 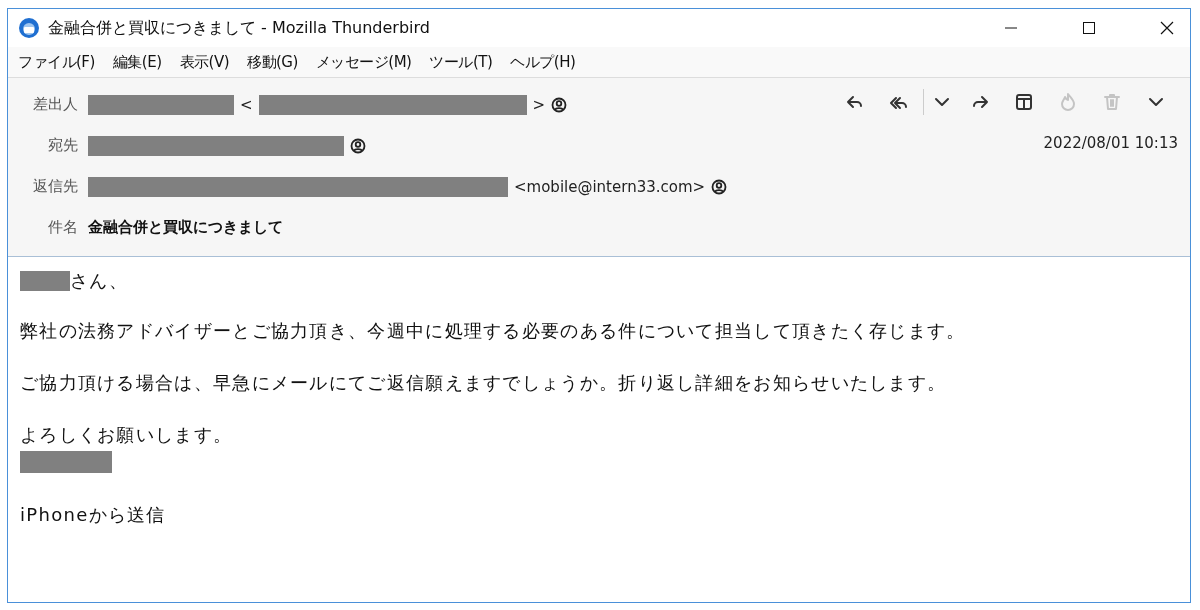 What do you see at coordinates (483, 383) in the screenshot?
I see `body-text: ご協力頂ける場合は、早急にメールにてご返信願えますでしょうか。折り返し詳細をお知らせいたします。` at bounding box center [483, 383].